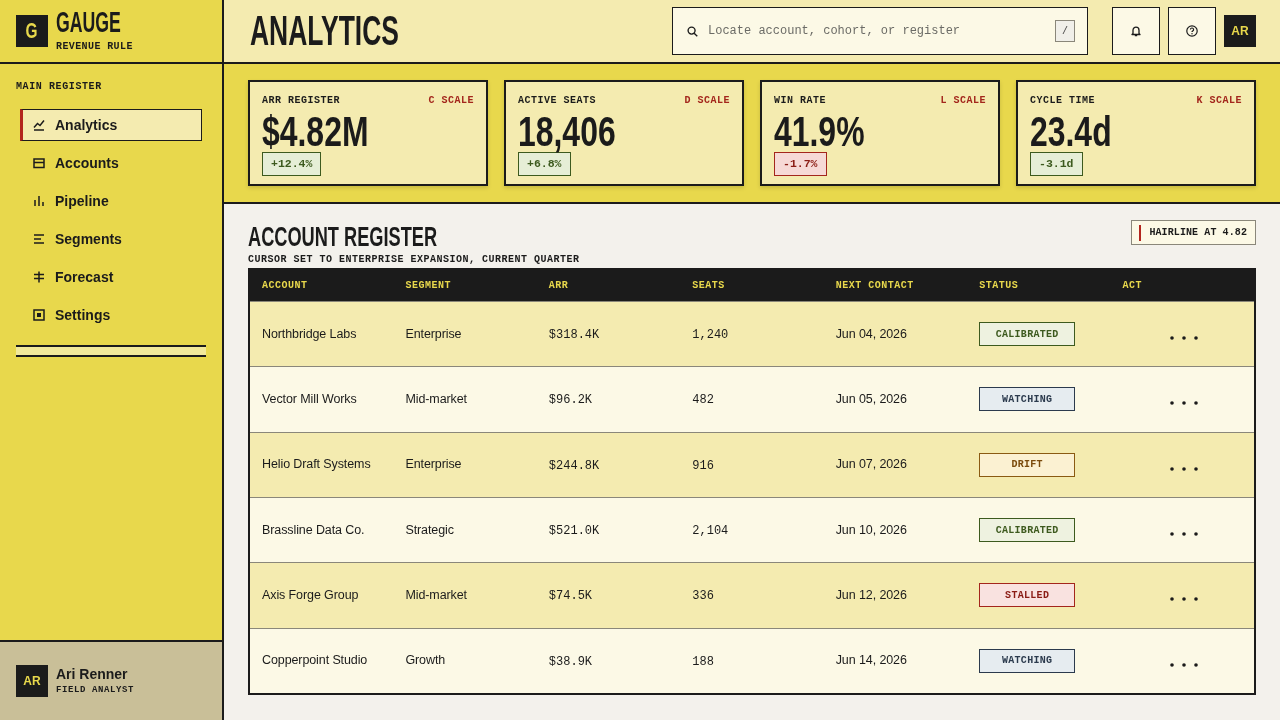  What do you see at coordinates (1219, 101) in the screenshot?
I see `kpi-scale: K SCALE` at bounding box center [1219, 101].